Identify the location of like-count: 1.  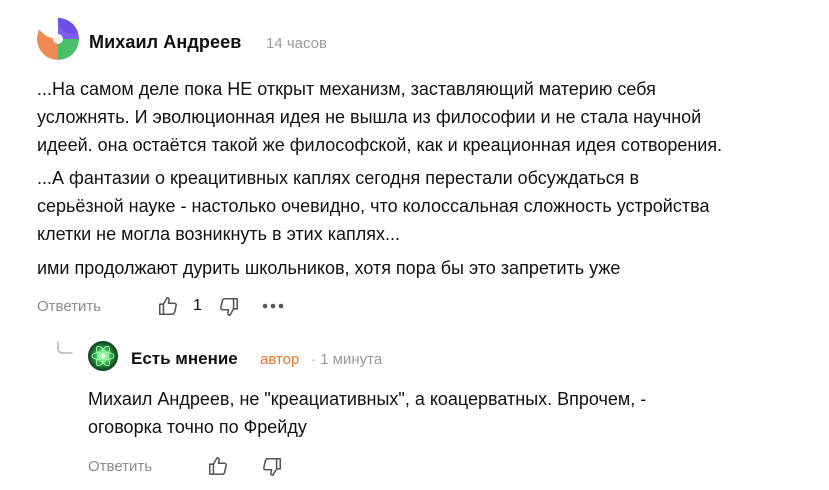
(197, 305).